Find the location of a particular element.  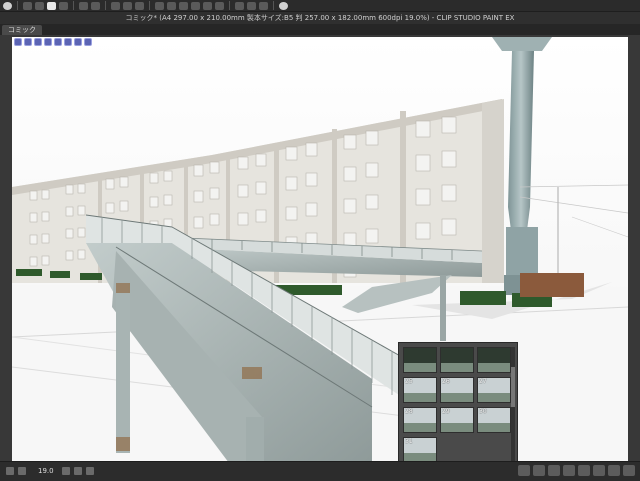

panel-scrollbar is located at coordinates (513, 407).